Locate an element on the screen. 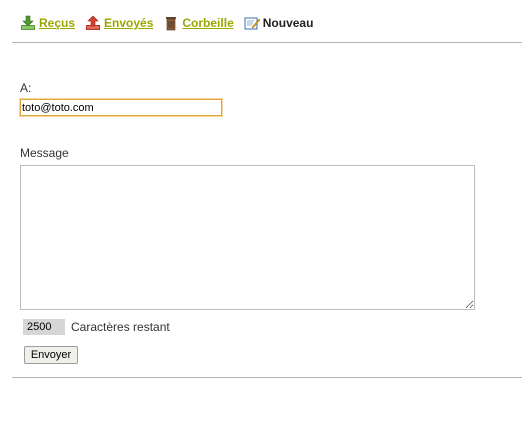 This screenshot has width=522, height=421. to-label: A: is located at coordinates (26, 88).